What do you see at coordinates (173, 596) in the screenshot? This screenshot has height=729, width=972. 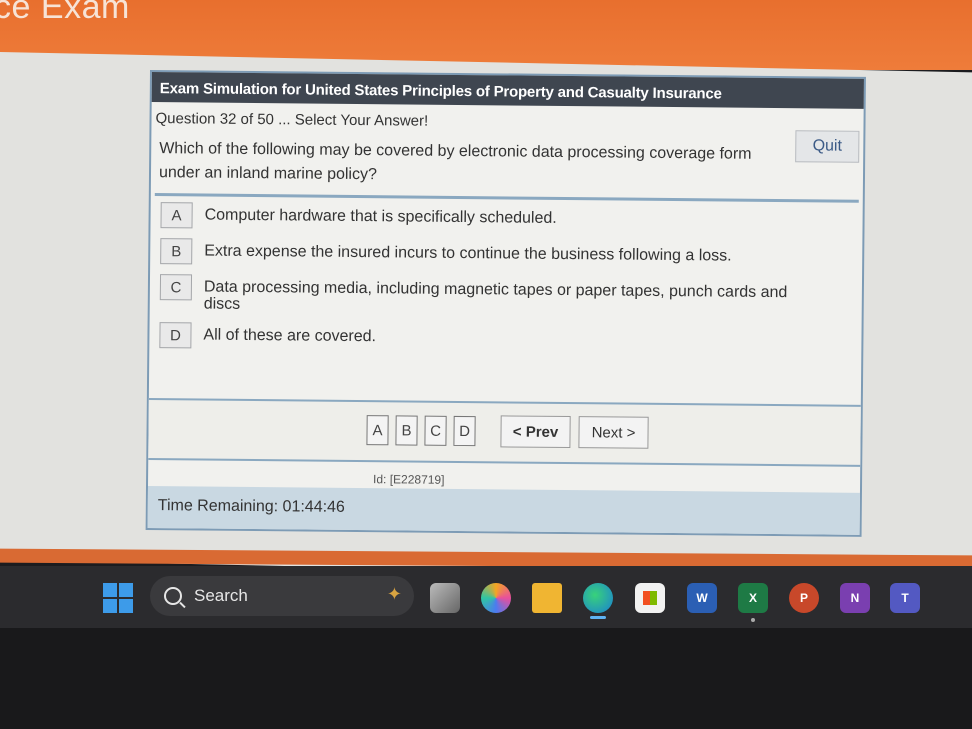 I see `search-icon` at bounding box center [173, 596].